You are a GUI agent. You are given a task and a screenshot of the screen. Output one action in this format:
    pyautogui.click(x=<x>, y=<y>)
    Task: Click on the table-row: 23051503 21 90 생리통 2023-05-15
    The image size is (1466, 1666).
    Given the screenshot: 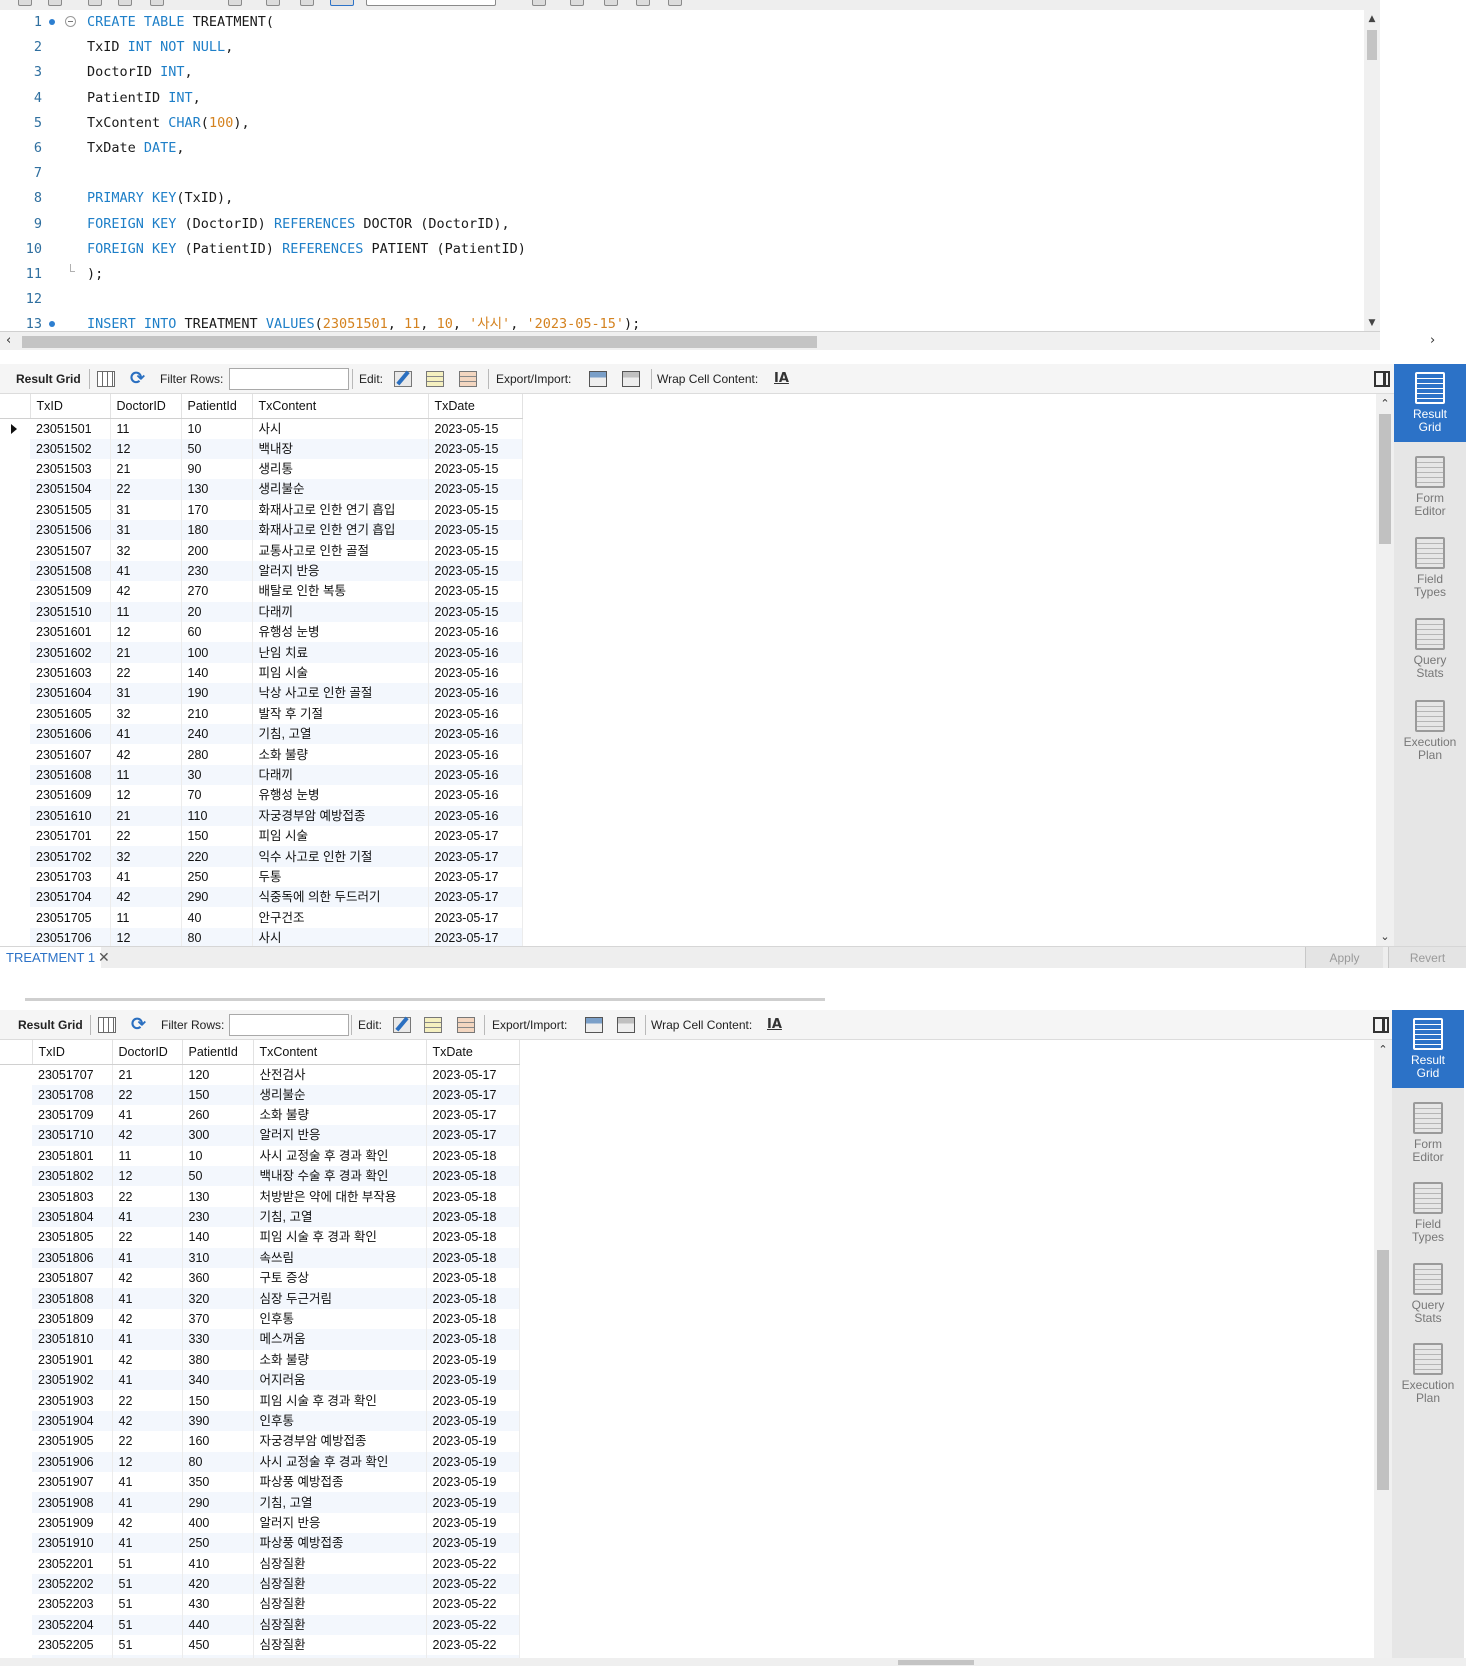 What is the action you would take?
    pyautogui.click(x=261, y=469)
    